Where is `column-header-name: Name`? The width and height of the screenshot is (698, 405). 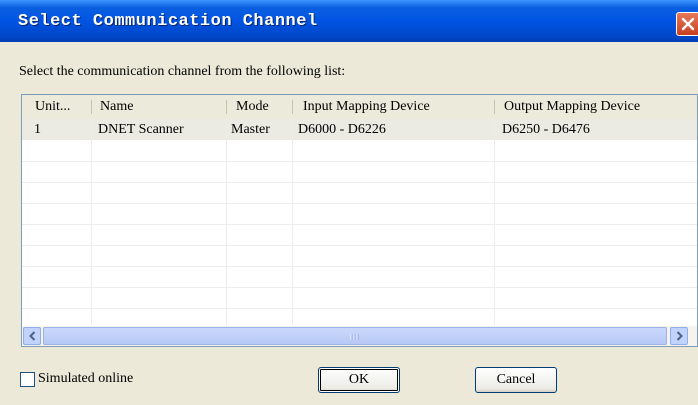 column-header-name: Name is located at coordinates (116, 107).